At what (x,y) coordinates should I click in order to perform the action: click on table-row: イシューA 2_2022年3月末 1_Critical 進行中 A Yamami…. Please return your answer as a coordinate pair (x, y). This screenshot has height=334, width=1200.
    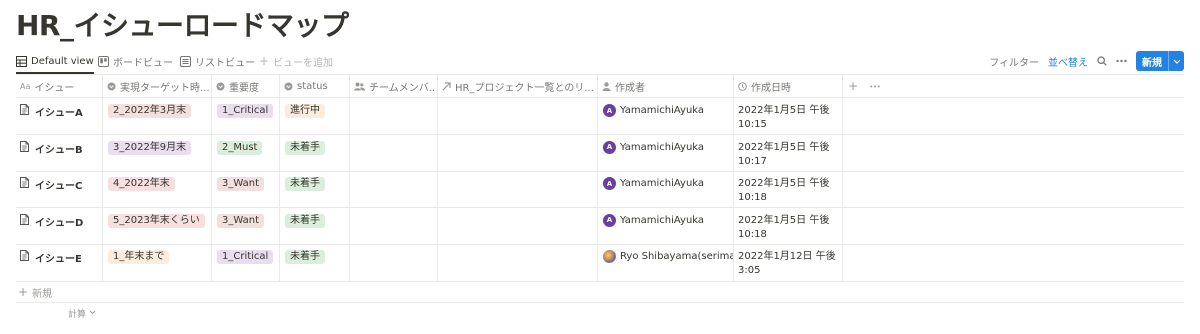
    Looking at the image, I should click on (600, 116).